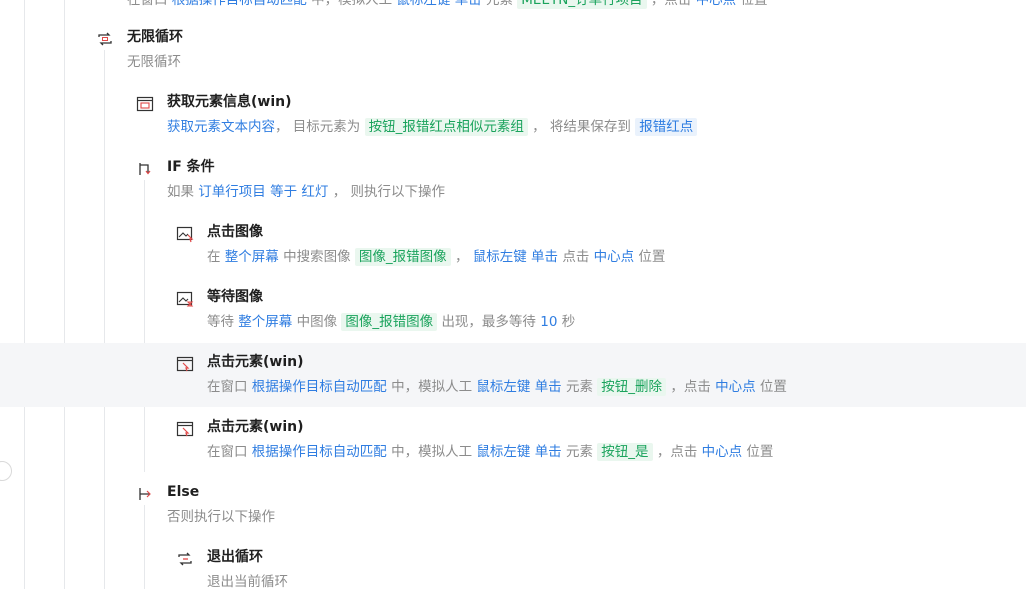 Image resolution: width=1026 pixels, height=592 pixels. What do you see at coordinates (632, 387) in the screenshot?
I see `element-ref: 按钮_删除` at bounding box center [632, 387].